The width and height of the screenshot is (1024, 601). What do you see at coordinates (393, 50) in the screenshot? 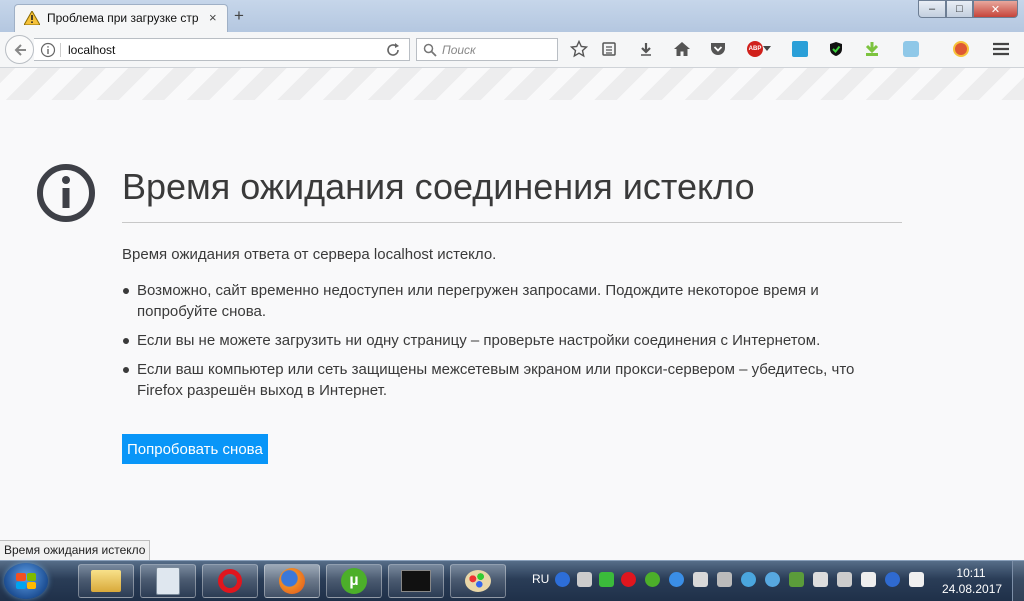
I see `reload-icon` at bounding box center [393, 50].